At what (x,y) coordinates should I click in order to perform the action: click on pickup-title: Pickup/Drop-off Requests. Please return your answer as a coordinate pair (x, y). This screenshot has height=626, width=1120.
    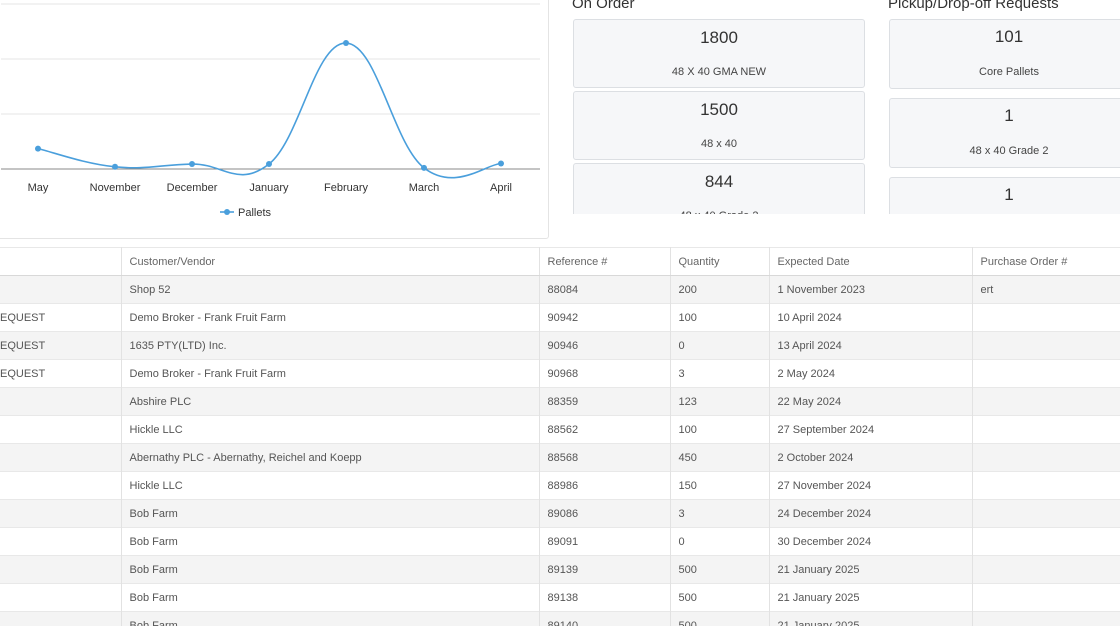
    Looking at the image, I should click on (973, 6).